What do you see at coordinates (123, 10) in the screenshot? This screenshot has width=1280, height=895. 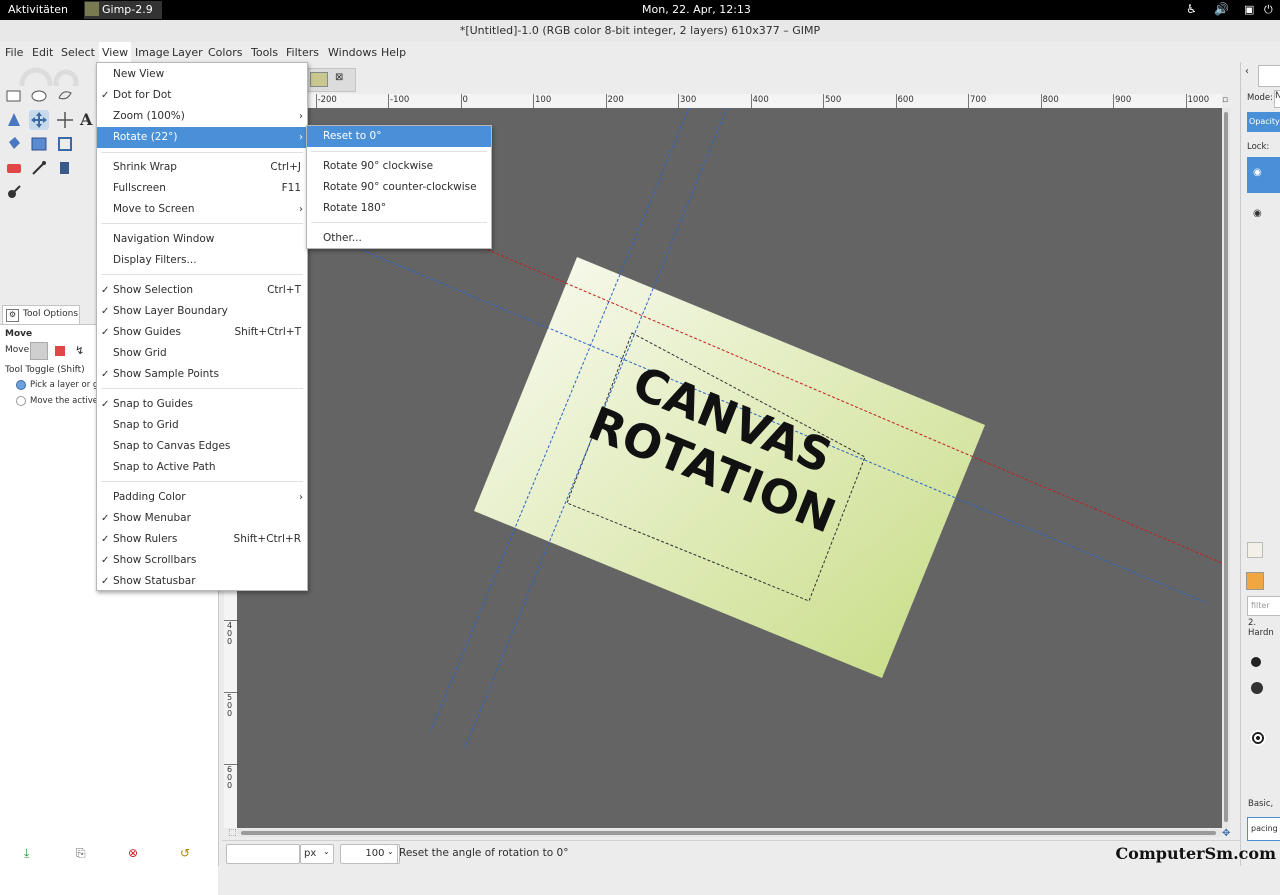 I see `app-menu-button: Gimp-2.9` at bounding box center [123, 10].